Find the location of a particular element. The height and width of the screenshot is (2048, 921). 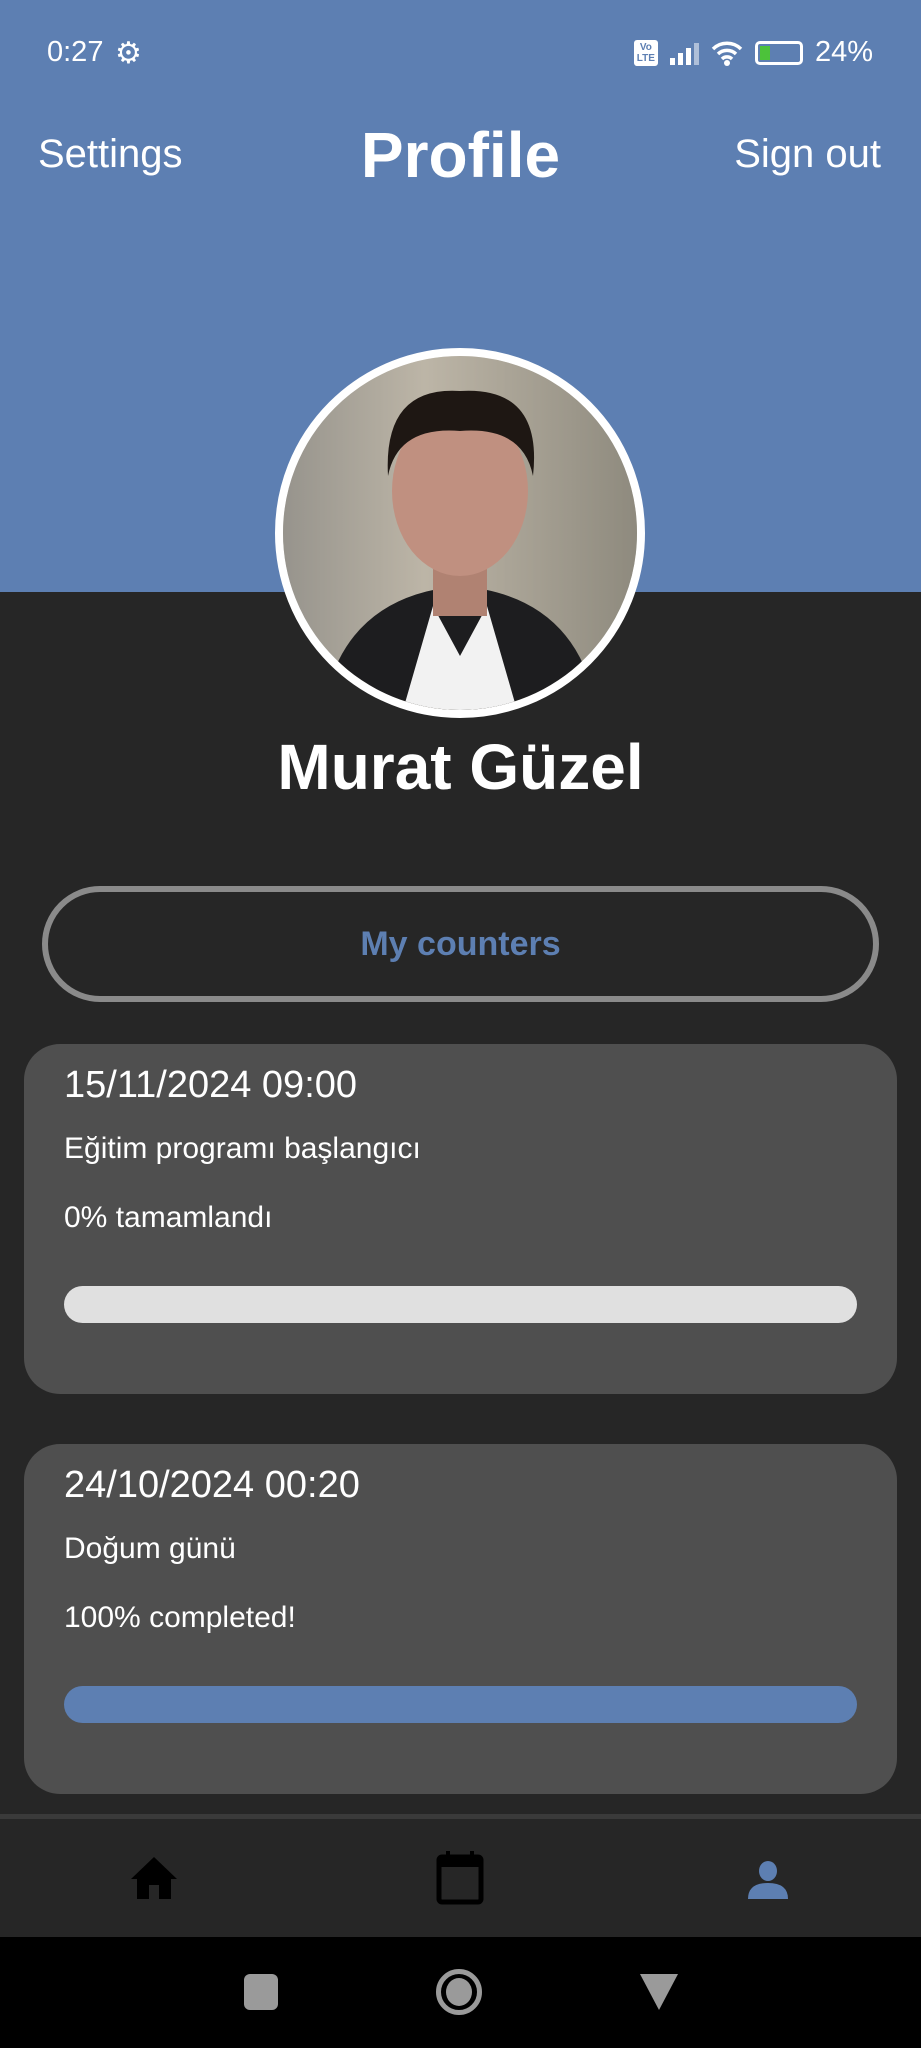

gear-icon: ⚙ is located at coordinates (128, 53).